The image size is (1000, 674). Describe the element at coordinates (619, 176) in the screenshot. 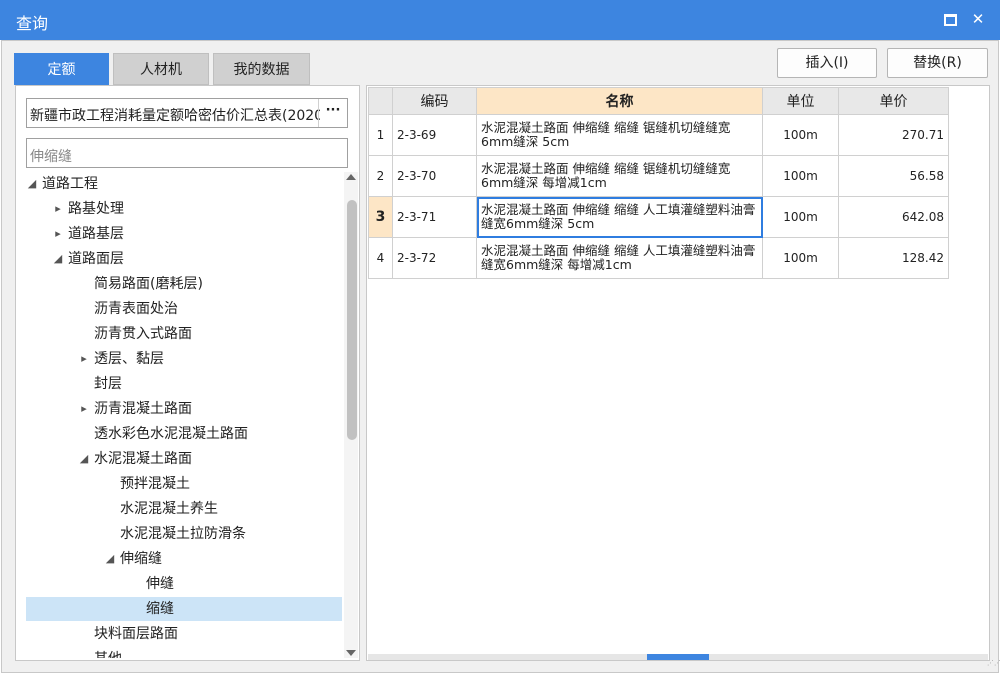

I see `name-cell: 水泥混凝土路面 伸缩缝 缩缝 锯缝机切缝缝宽6mm缝深 每增减1cm` at that location.